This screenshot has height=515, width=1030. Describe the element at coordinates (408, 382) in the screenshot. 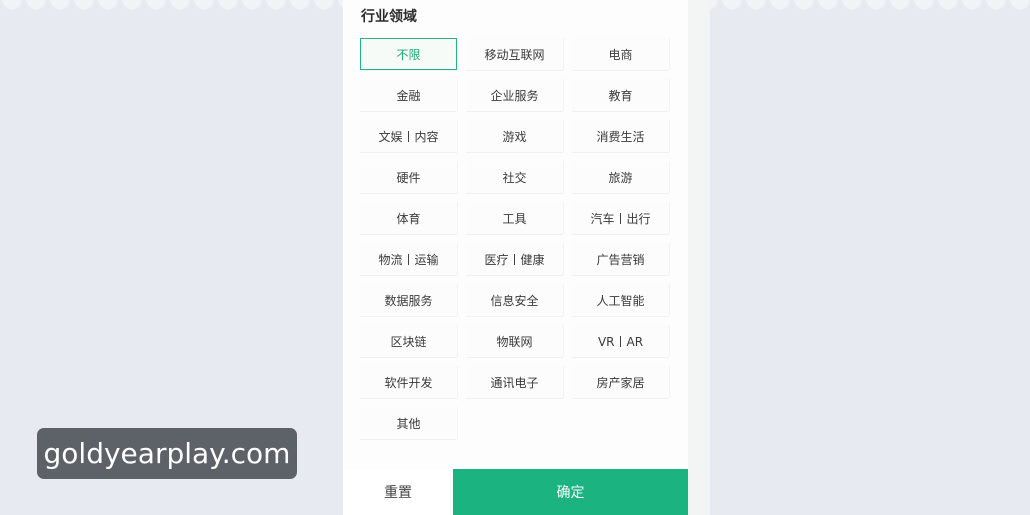

I see `industry-option: 软件开发` at that location.